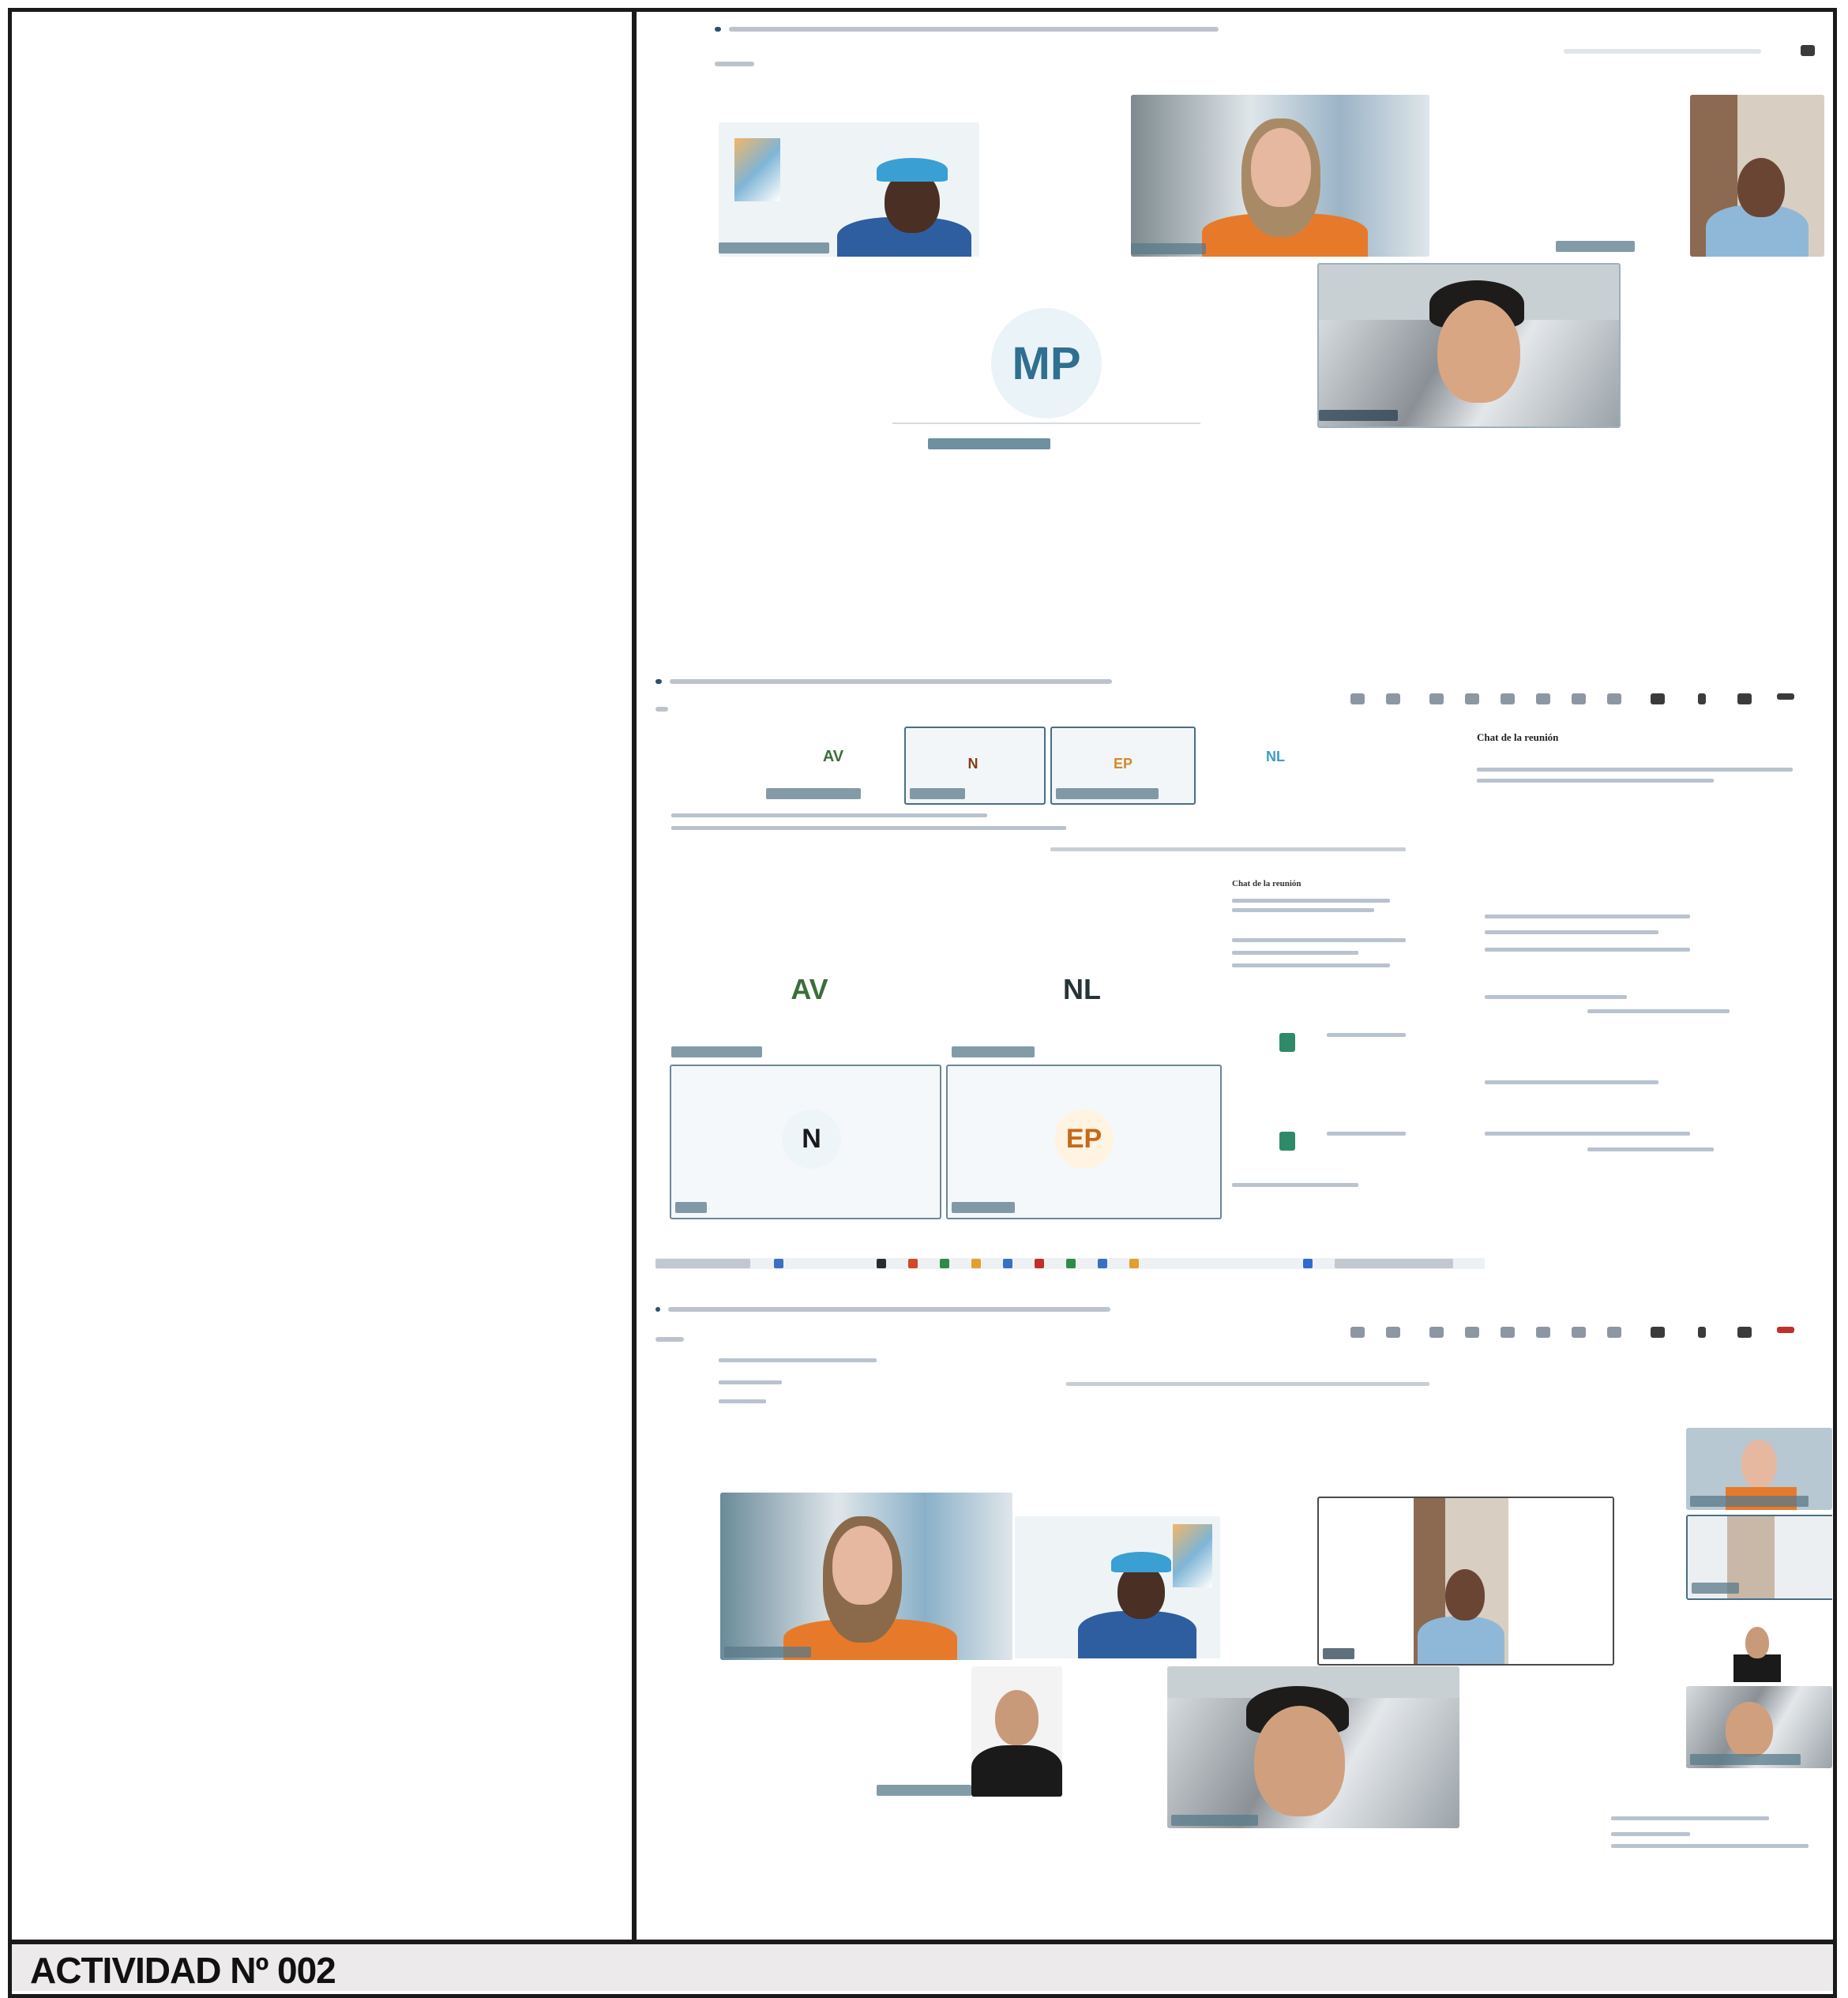 This screenshot has width=1848, height=1998. I want to click on avatar-ep-small: EP, so click(1123, 764).